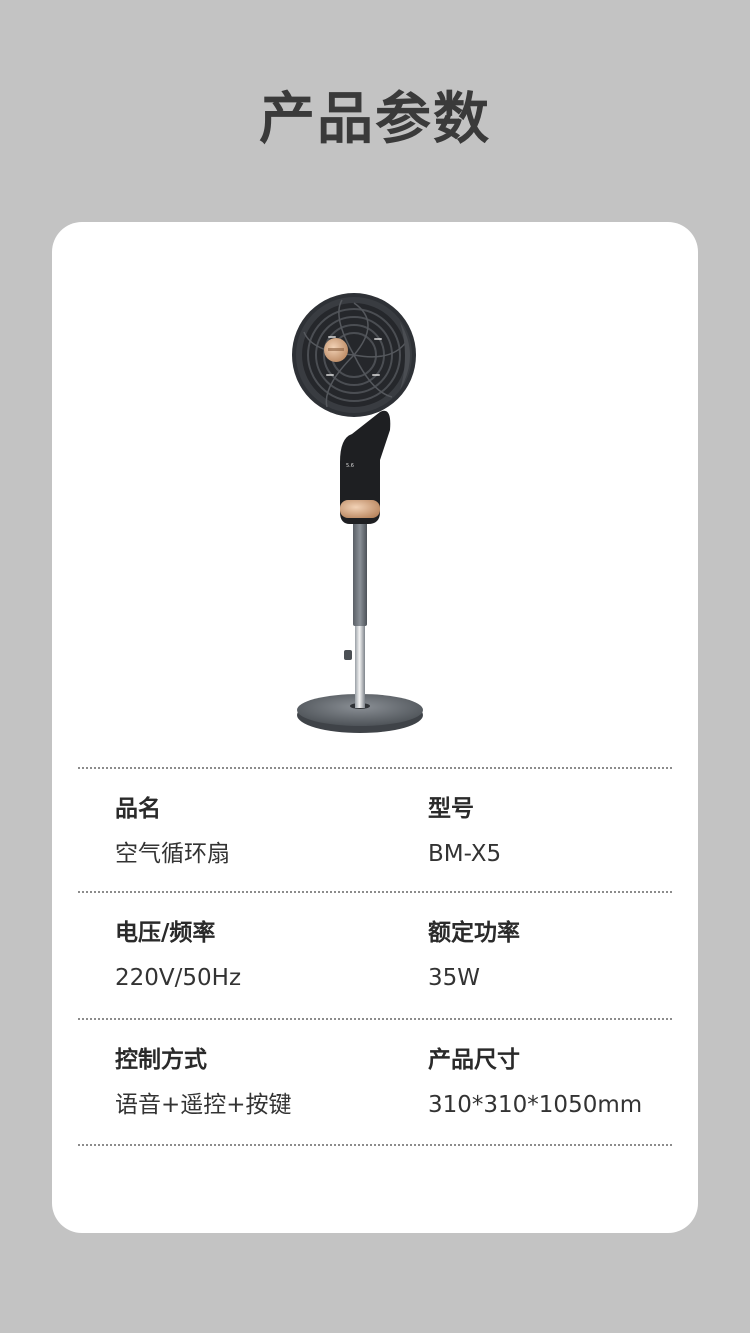 Image resolution: width=750 pixels, height=1333 pixels. What do you see at coordinates (573, 831) in the screenshot?
I see `spec-item-model: 型号 BM-X5` at bounding box center [573, 831].